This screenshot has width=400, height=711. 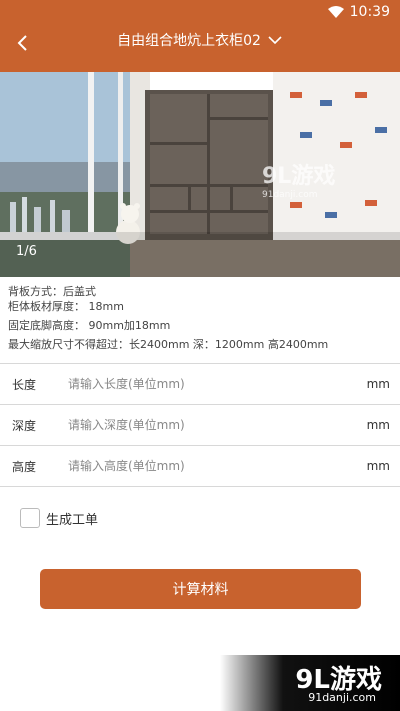 What do you see at coordinates (66, 306) in the screenshot?
I see `spec-board-thickness: 柜体板材厚度： 18mm` at bounding box center [66, 306].